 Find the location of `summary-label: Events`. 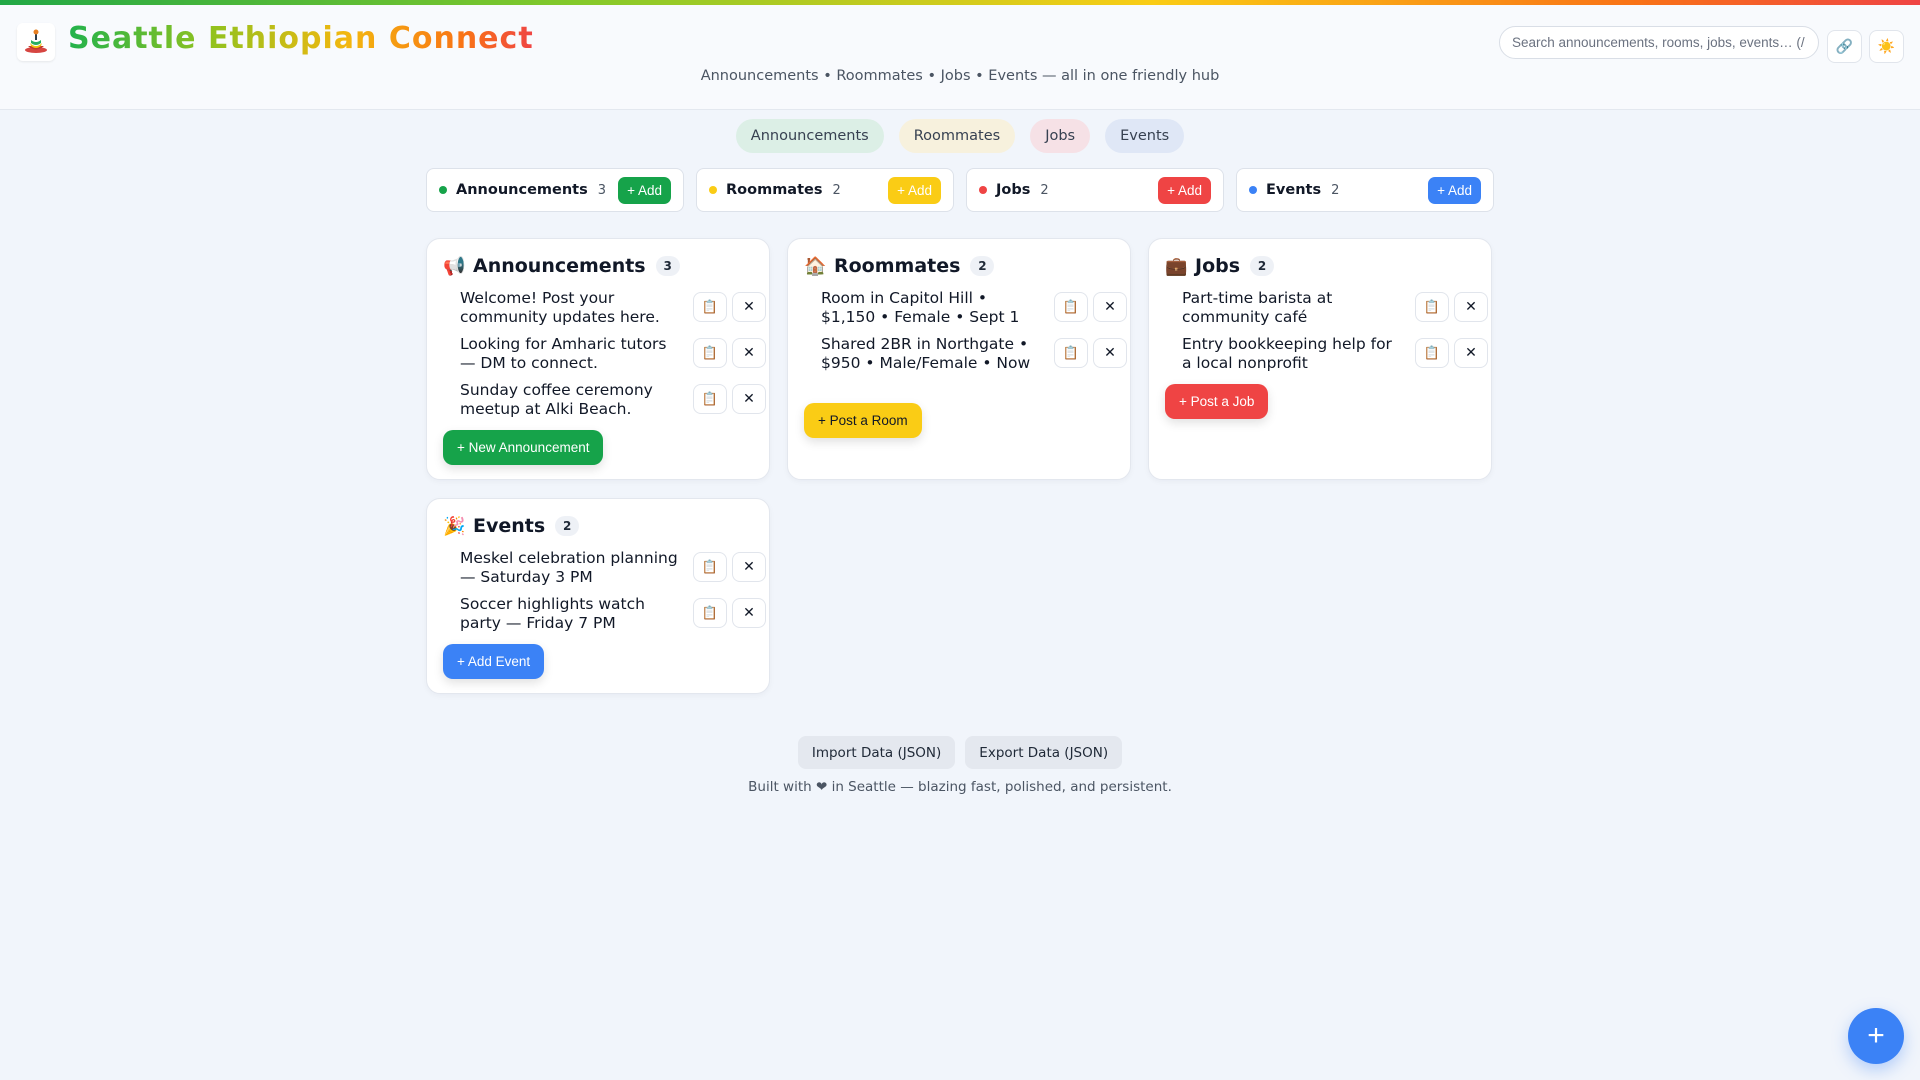

summary-label: Events is located at coordinates (1294, 190).